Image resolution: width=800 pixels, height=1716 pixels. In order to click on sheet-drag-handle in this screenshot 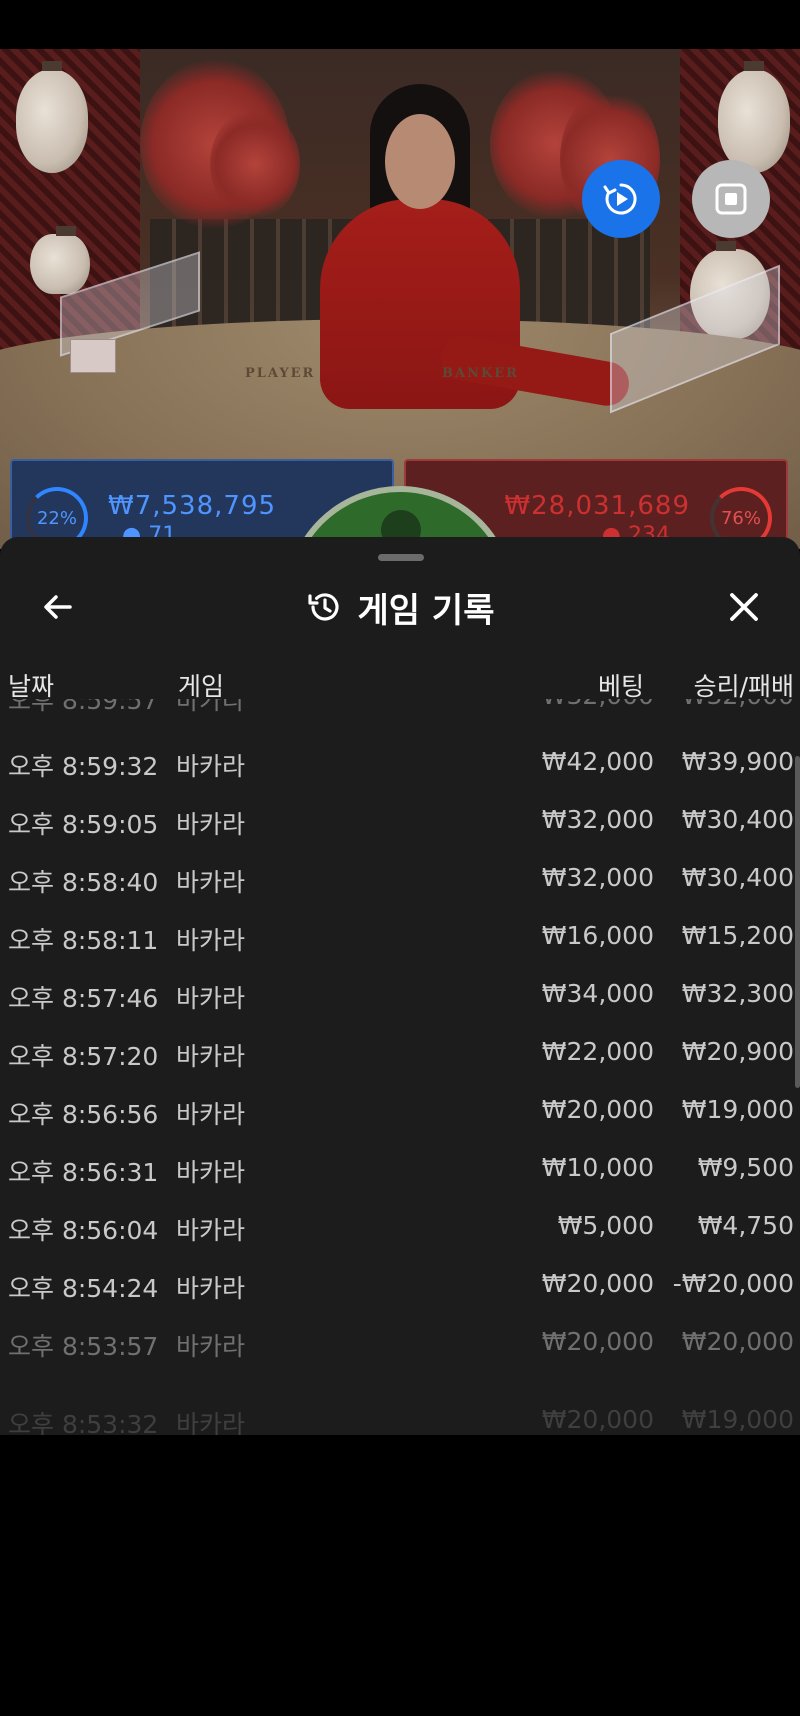, I will do `click(401, 557)`.